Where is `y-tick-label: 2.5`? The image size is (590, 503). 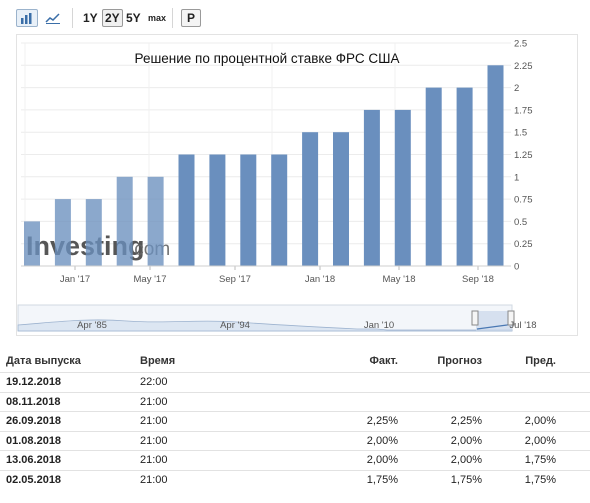 y-tick-label: 2.5 is located at coordinates (520, 44).